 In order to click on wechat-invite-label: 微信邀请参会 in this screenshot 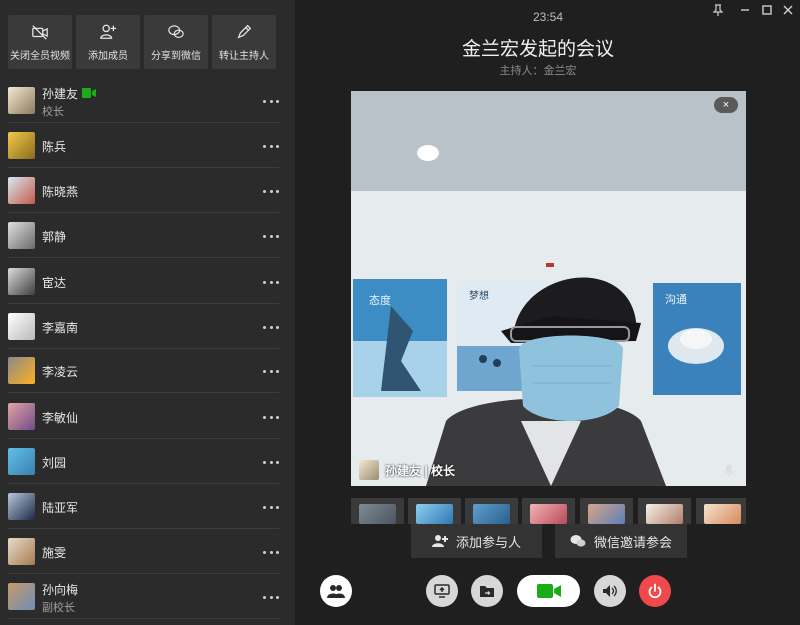, I will do `click(632, 542)`.